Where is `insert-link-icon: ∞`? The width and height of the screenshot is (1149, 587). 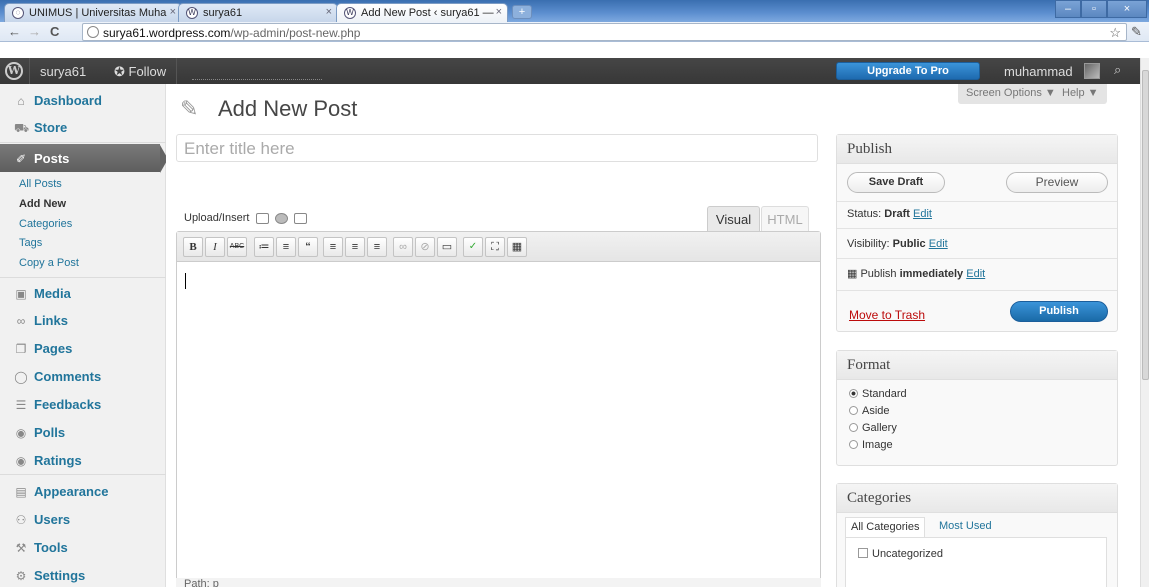 insert-link-icon: ∞ is located at coordinates (403, 247).